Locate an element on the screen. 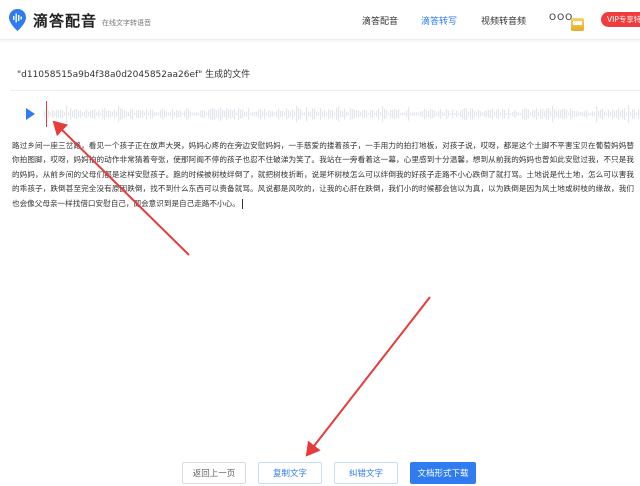 The width and height of the screenshot is (640, 486). nav-dida-dubbing: 滴答配音 is located at coordinates (380, 20).